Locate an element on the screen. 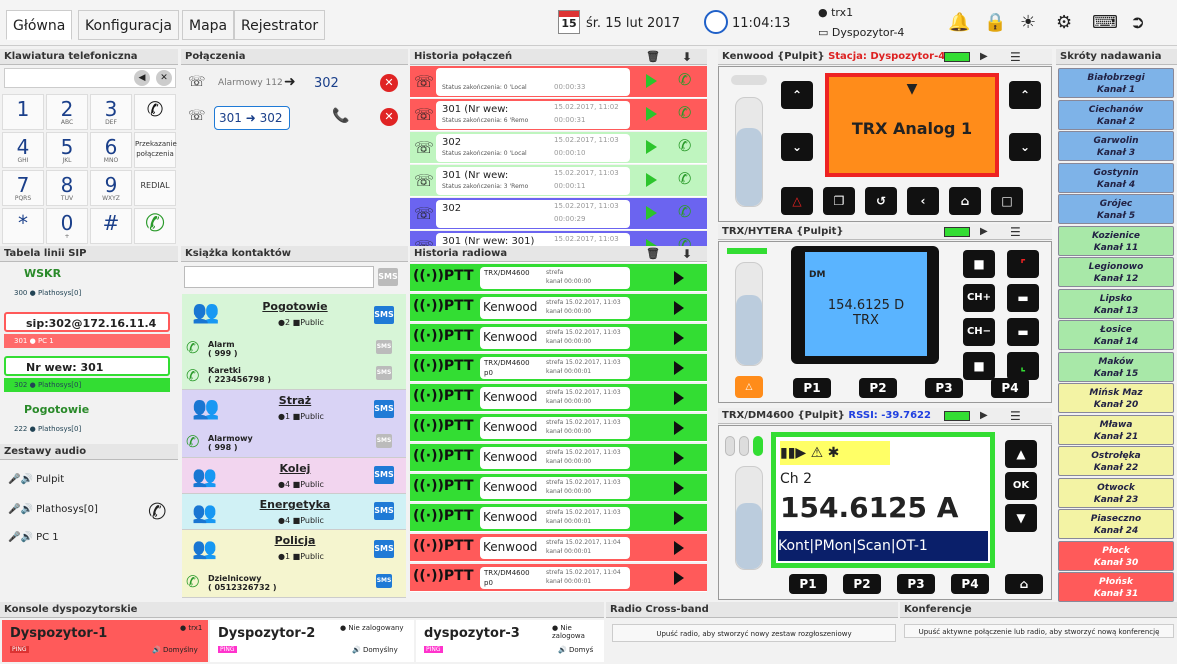 The image size is (1177, 664). headset-icon: ⚙ is located at coordinates (1064, 22).